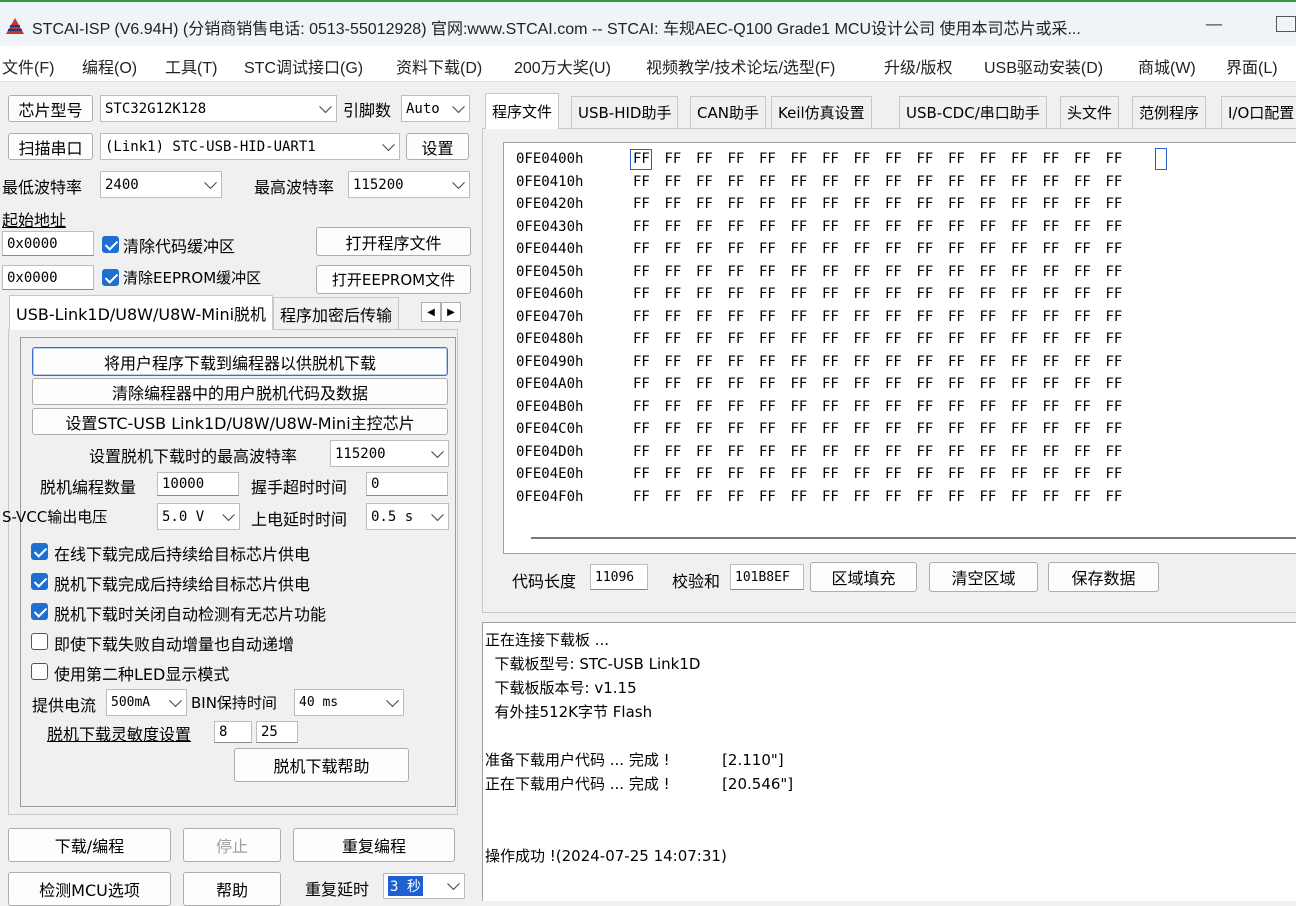 The width and height of the screenshot is (1296, 906). I want to click on handshake-timeout-input: 0, so click(407, 484).